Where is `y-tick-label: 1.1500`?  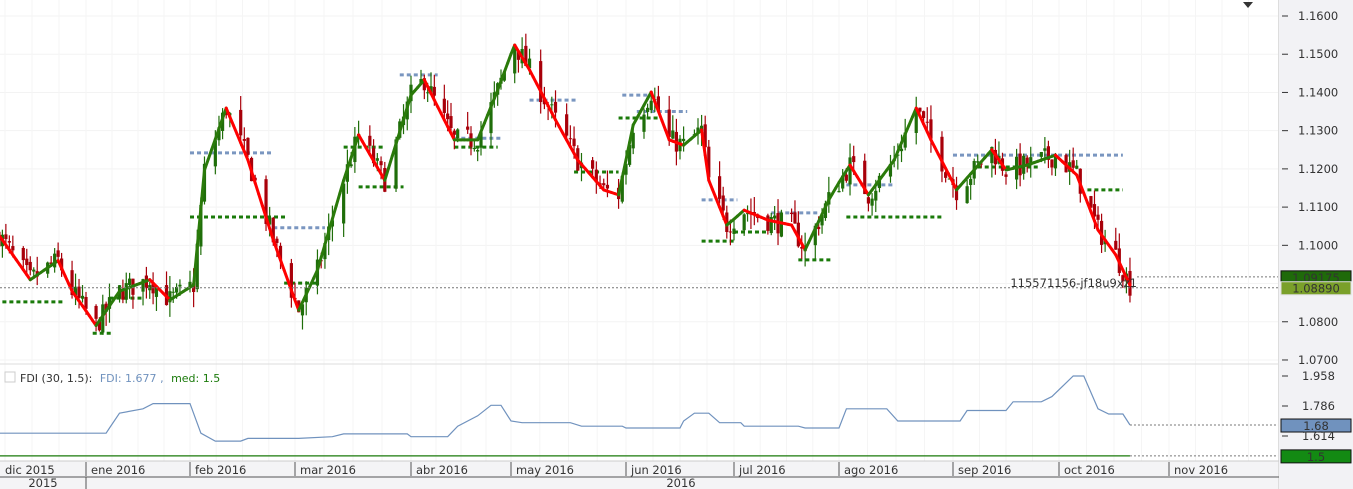
y-tick-label: 1.1500 is located at coordinates (1318, 54).